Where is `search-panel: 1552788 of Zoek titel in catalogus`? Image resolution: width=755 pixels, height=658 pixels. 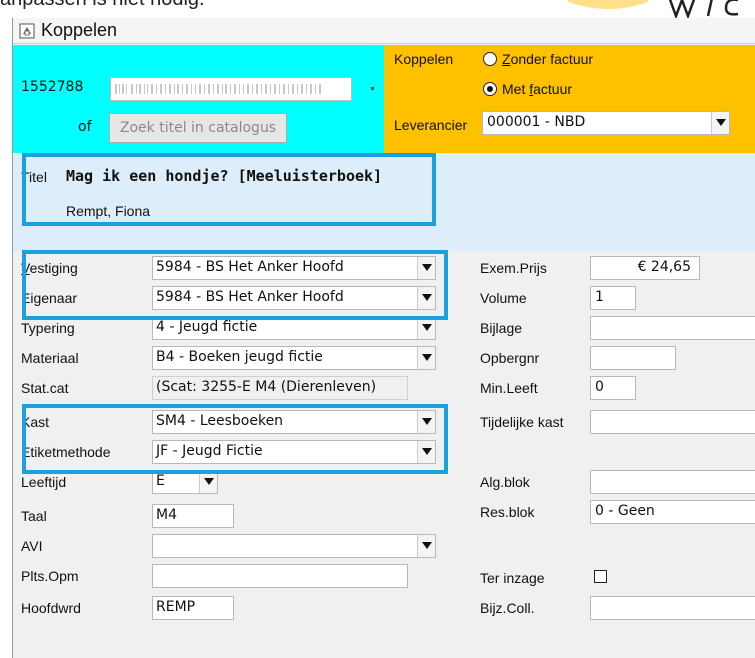
search-panel: 1552788 of Zoek titel in catalogus is located at coordinates (198, 99).